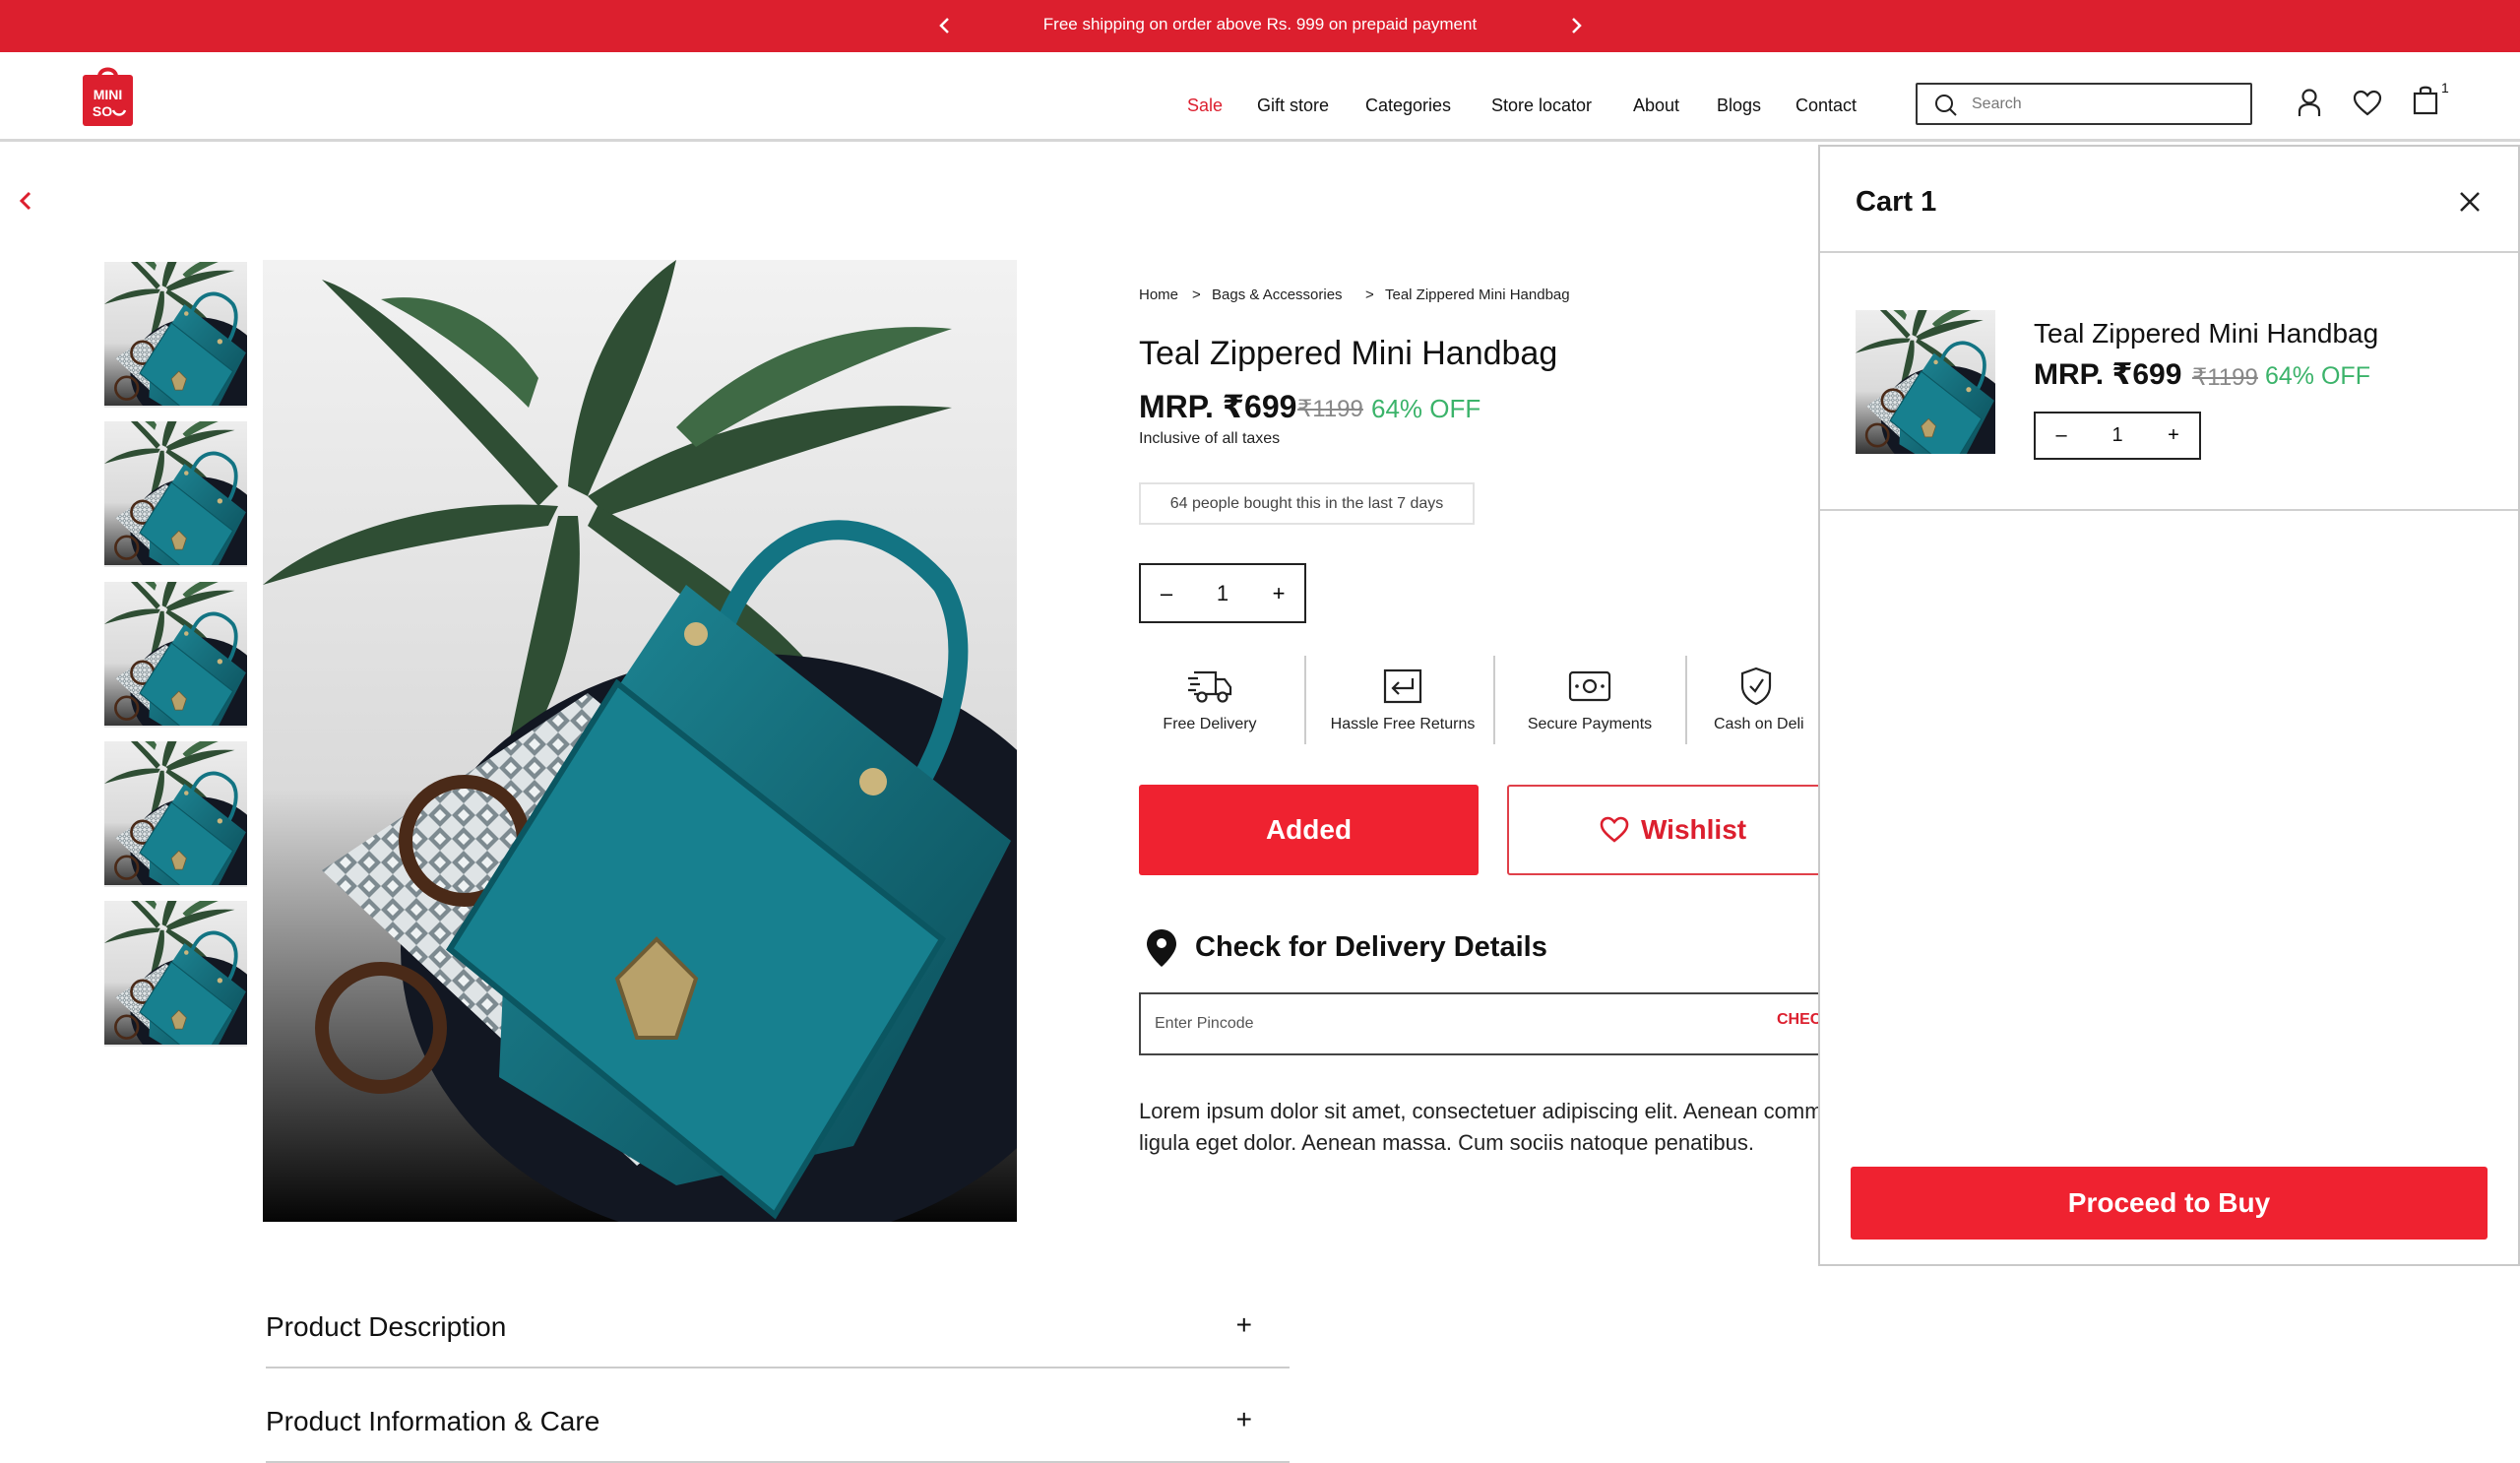 The height and width of the screenshot is (1463, 2520). Describe the element at coordinates (1426, 409) in the screenshot. I see `product-discount: 64% OFF` at that location.